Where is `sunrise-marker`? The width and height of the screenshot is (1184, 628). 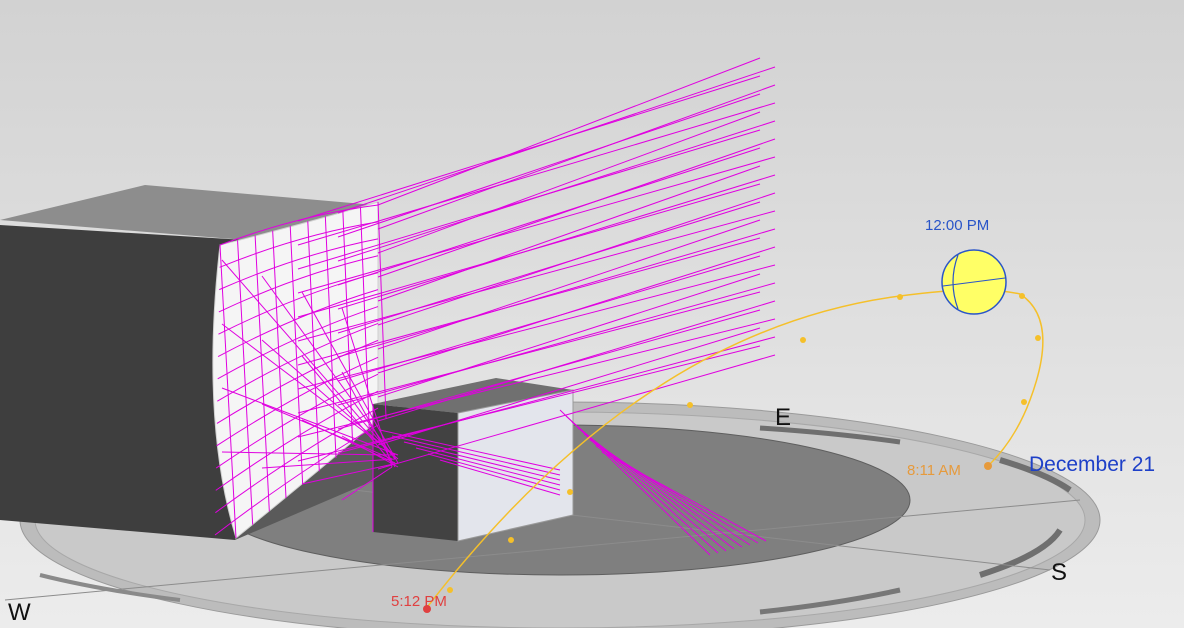 sunrise-marker is located at coordinates (988, 466).